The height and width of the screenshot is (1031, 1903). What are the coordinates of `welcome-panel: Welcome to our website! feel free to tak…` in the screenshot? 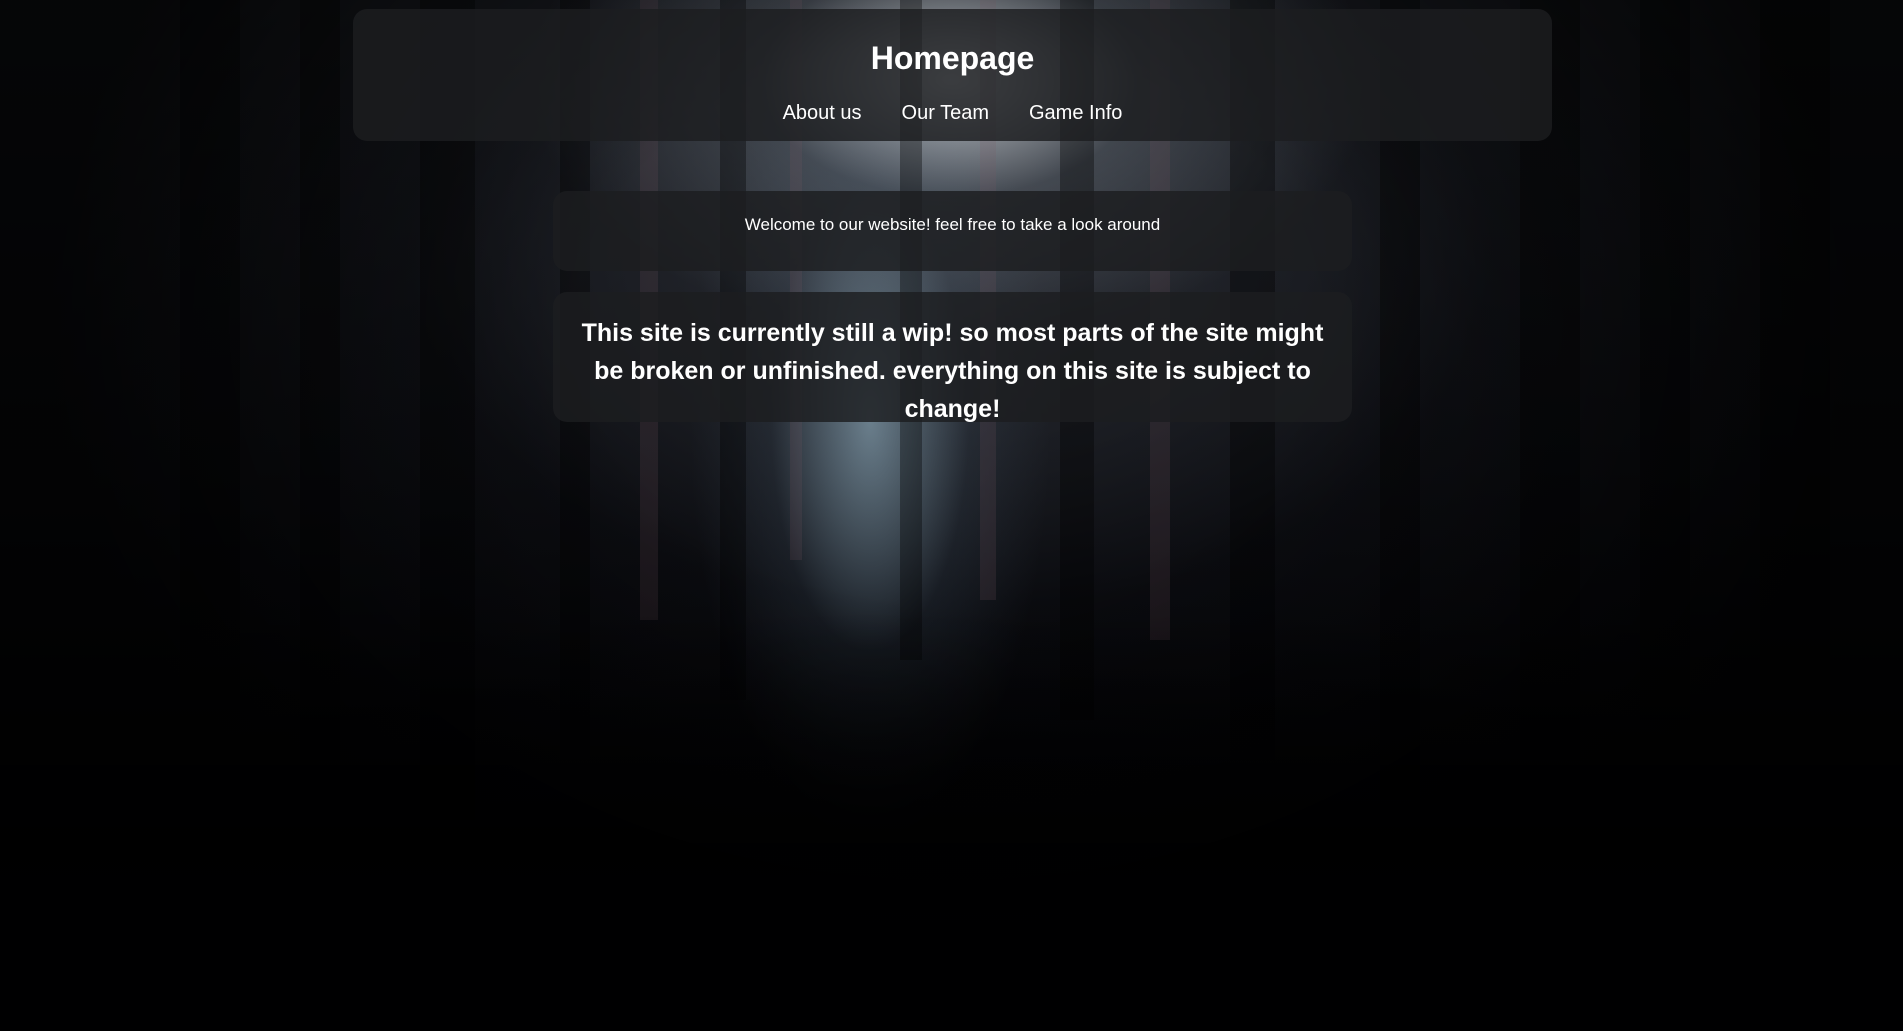 It's located at (952, 231).